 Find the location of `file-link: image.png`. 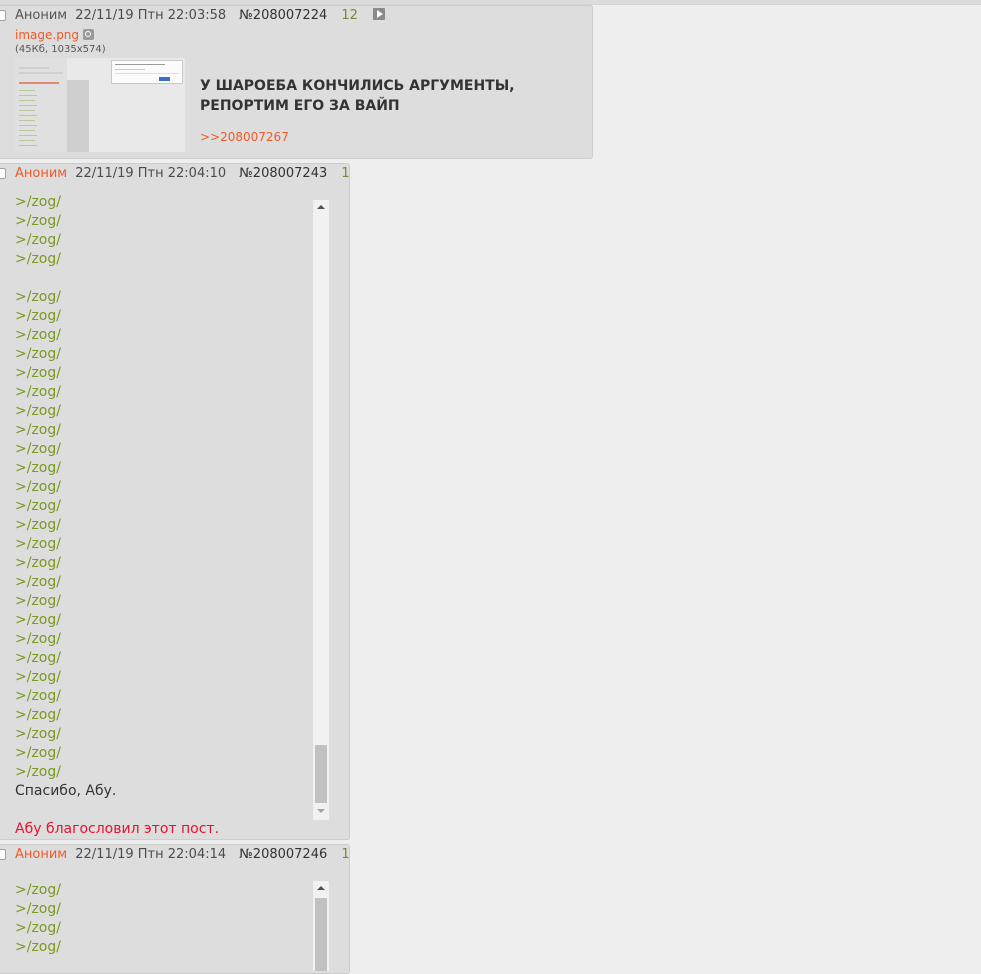

file-link: image.png is located at coordinates (55, 35).